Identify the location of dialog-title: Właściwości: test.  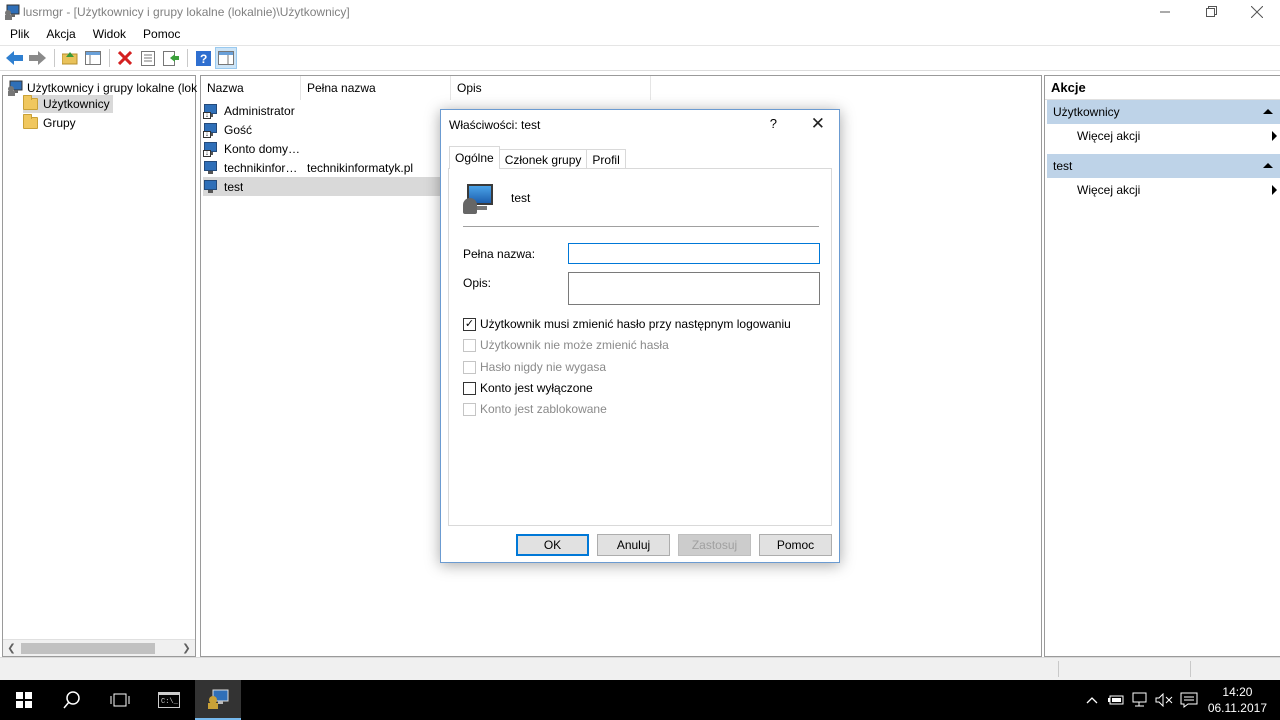
(495, 125).